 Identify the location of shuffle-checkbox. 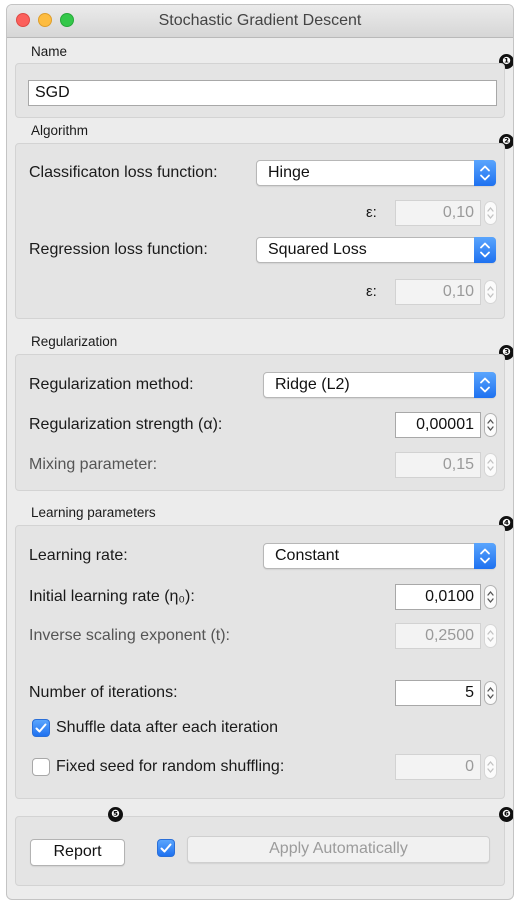
(41, 728).